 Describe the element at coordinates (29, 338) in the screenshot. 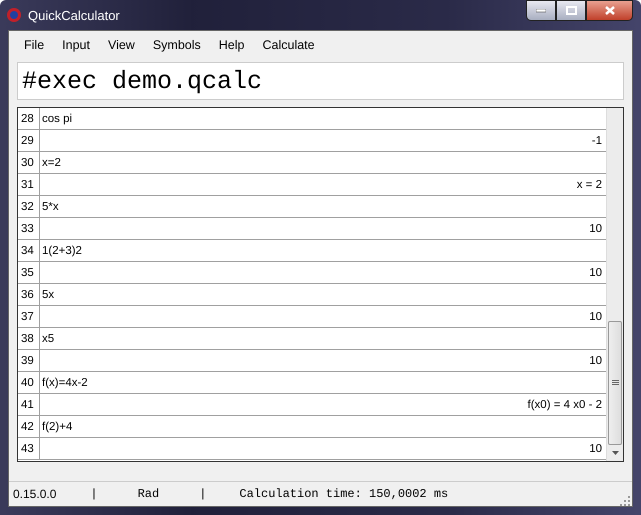

I see `line-number: 38` at that location.